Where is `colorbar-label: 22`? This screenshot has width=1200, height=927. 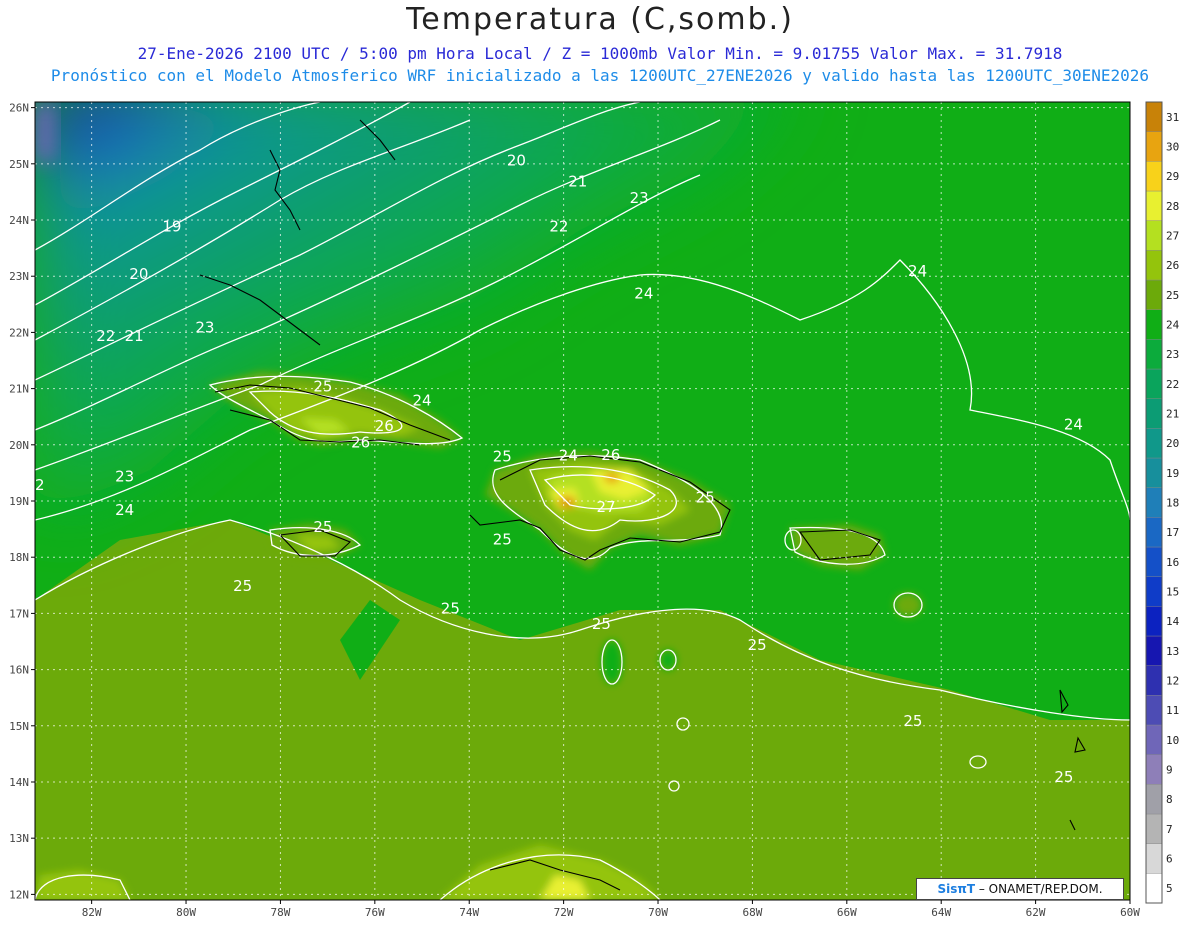 colorbar-label: 22 is located at coordinates (1172, 384).